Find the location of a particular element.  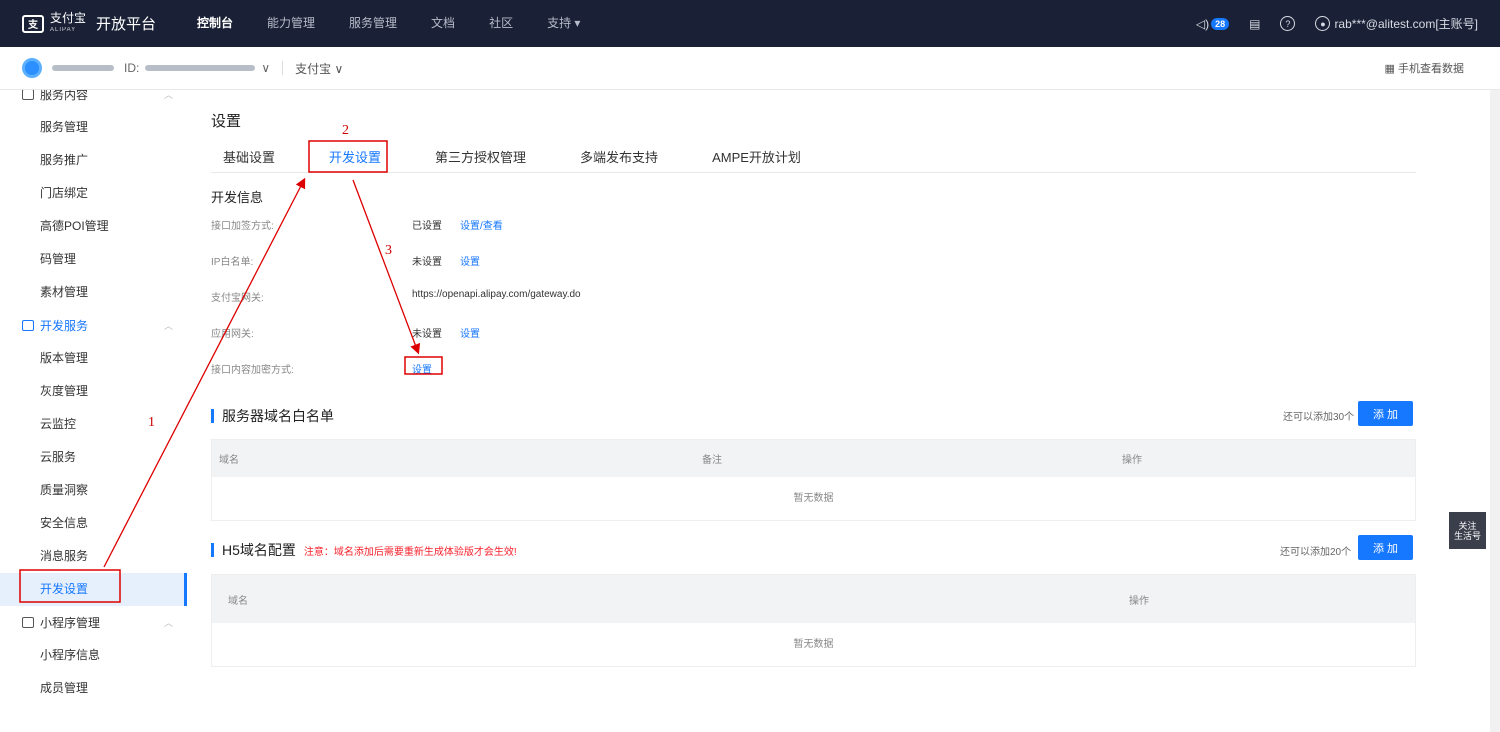

server-whitelist-table: 域名 备注 操作 暂无数据 is located at coordinates (813, 480).